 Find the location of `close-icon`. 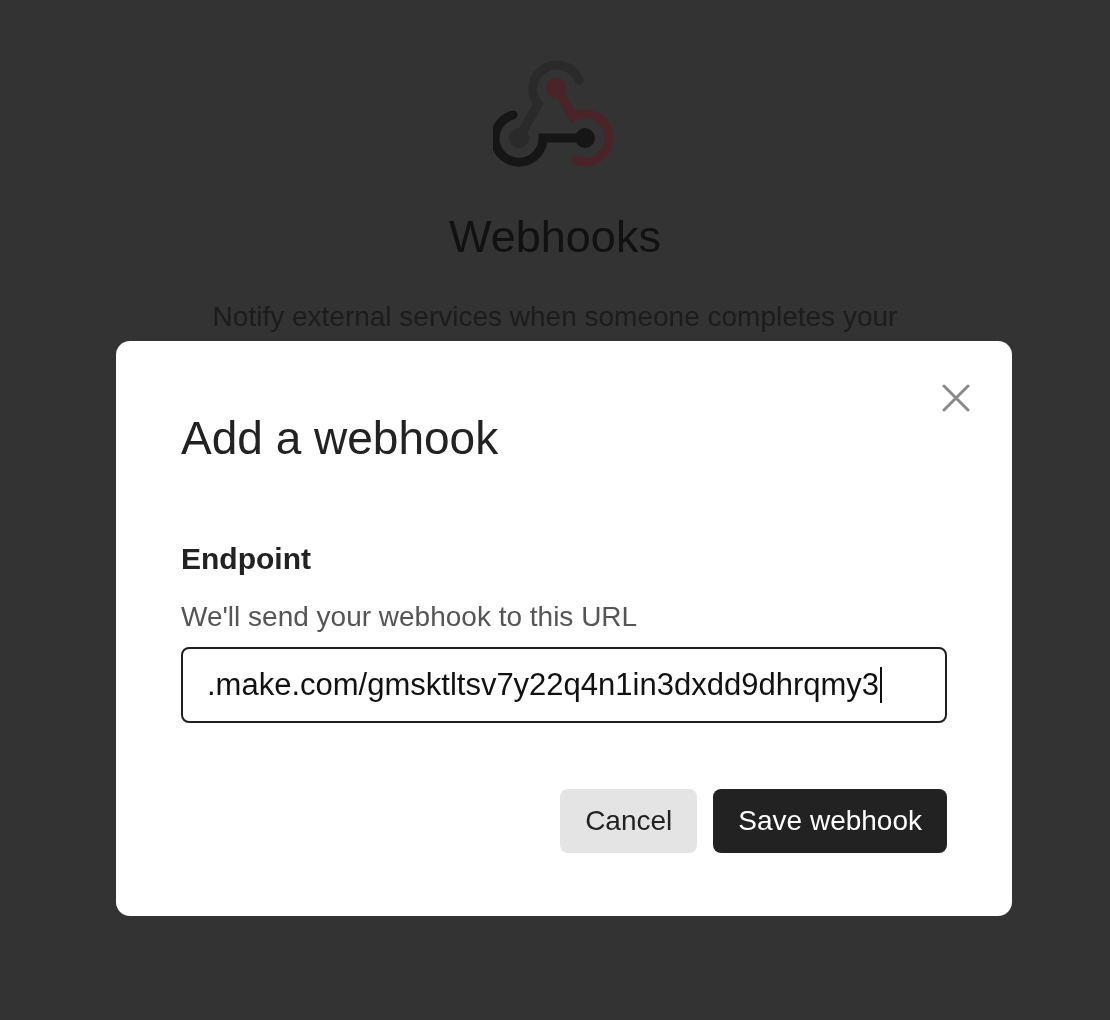

close-icon is located at coordinates (956, 398).